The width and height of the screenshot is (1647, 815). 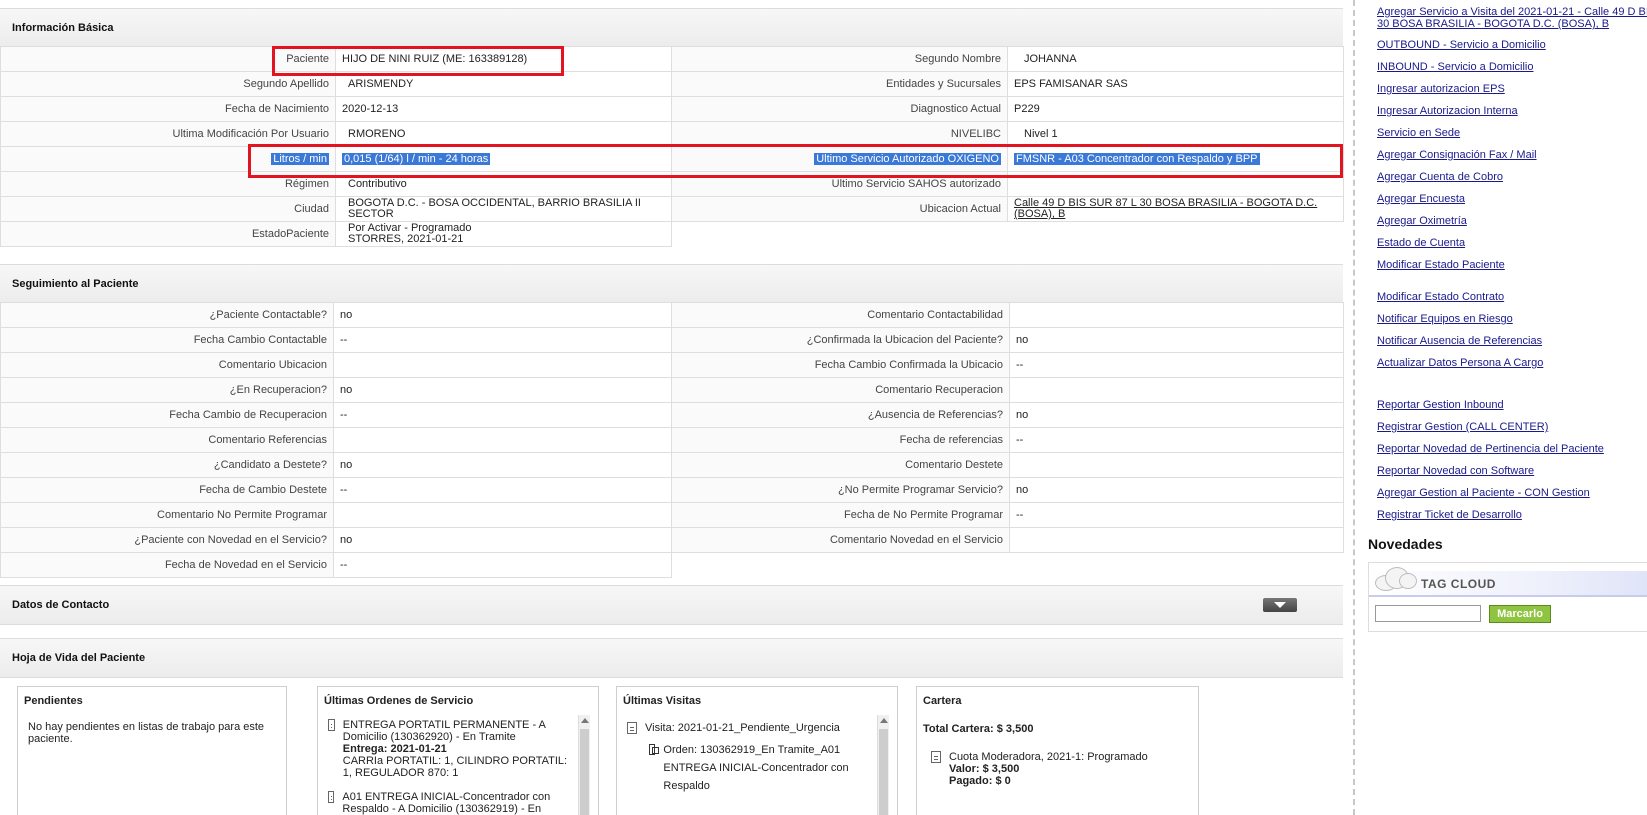 I want to click on value-fecha-cambio-destete: --, so click(x=502, y=490).